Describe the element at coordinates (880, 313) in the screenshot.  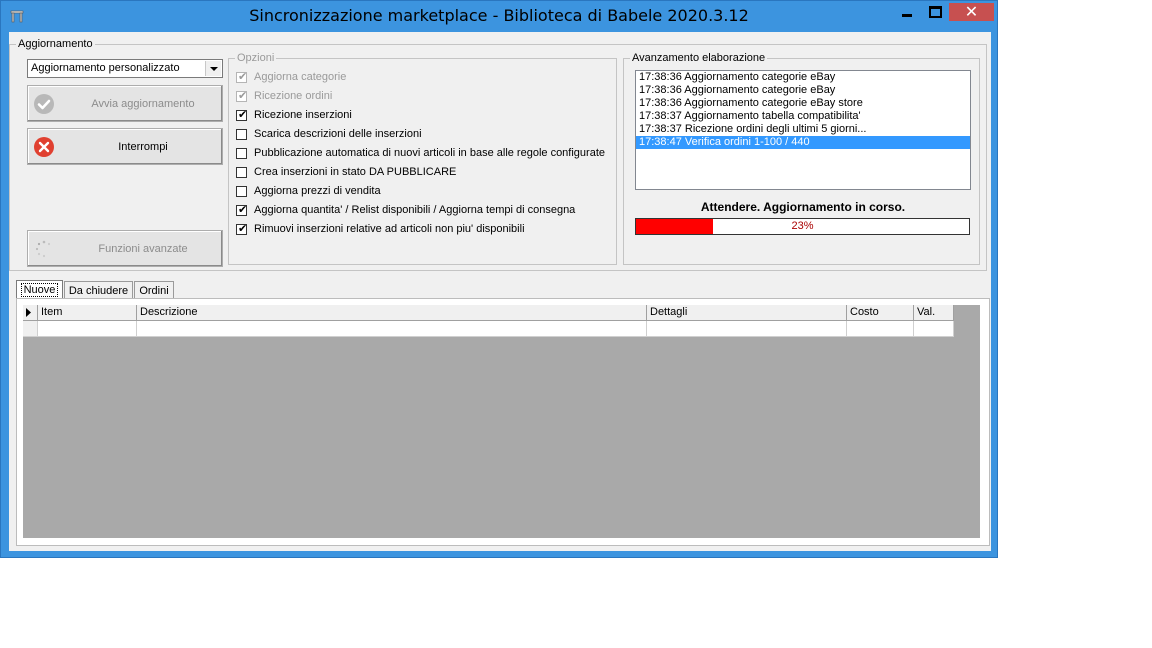
I see `column-header-costo: Costo` at that location.